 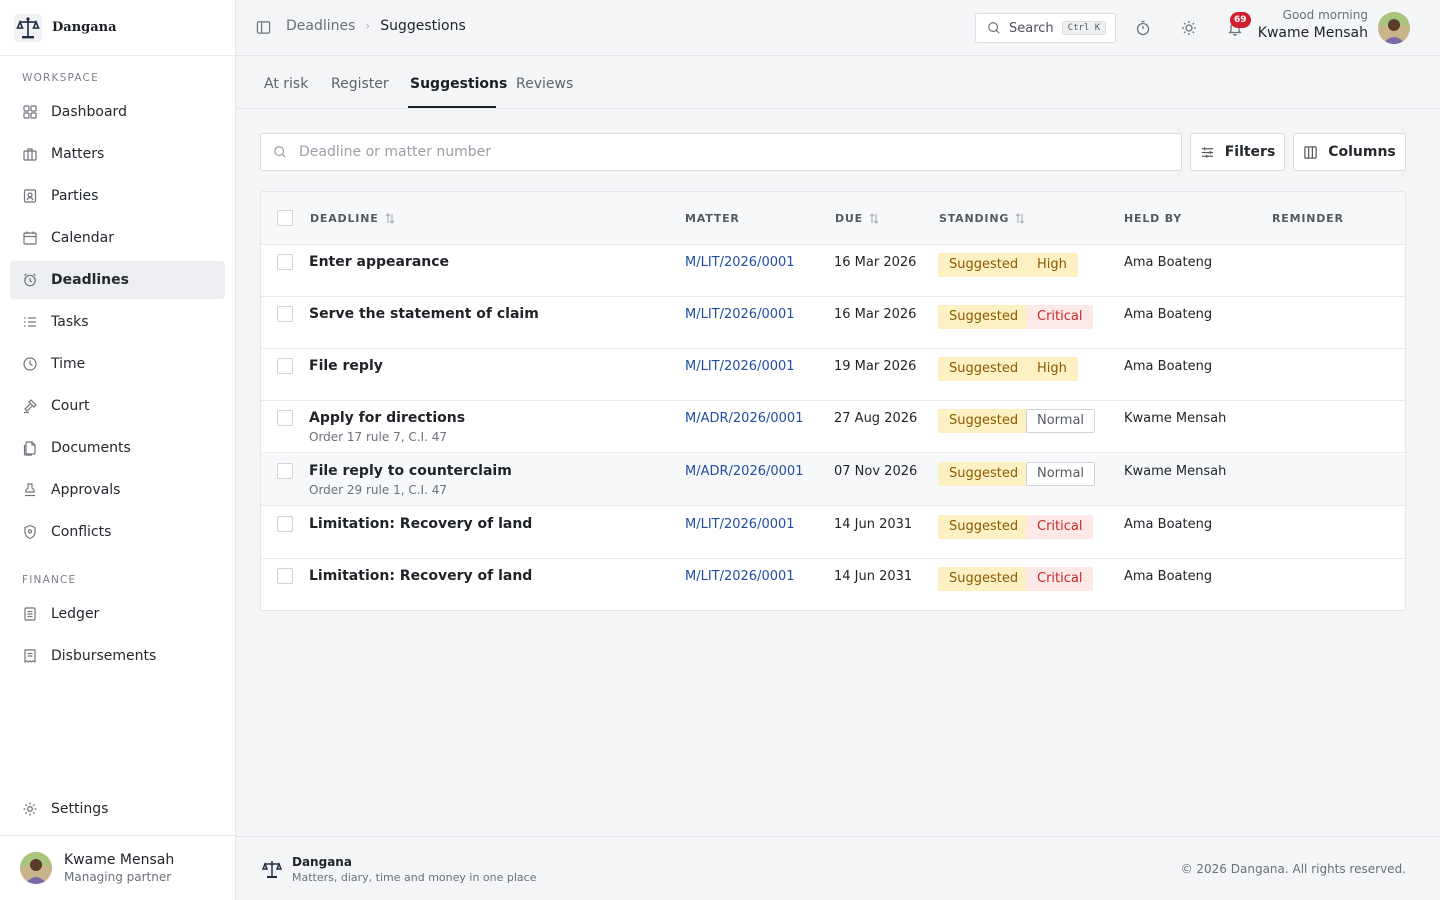 I want to click on sidebar-item-court: Court, so click(x=117, y=406).